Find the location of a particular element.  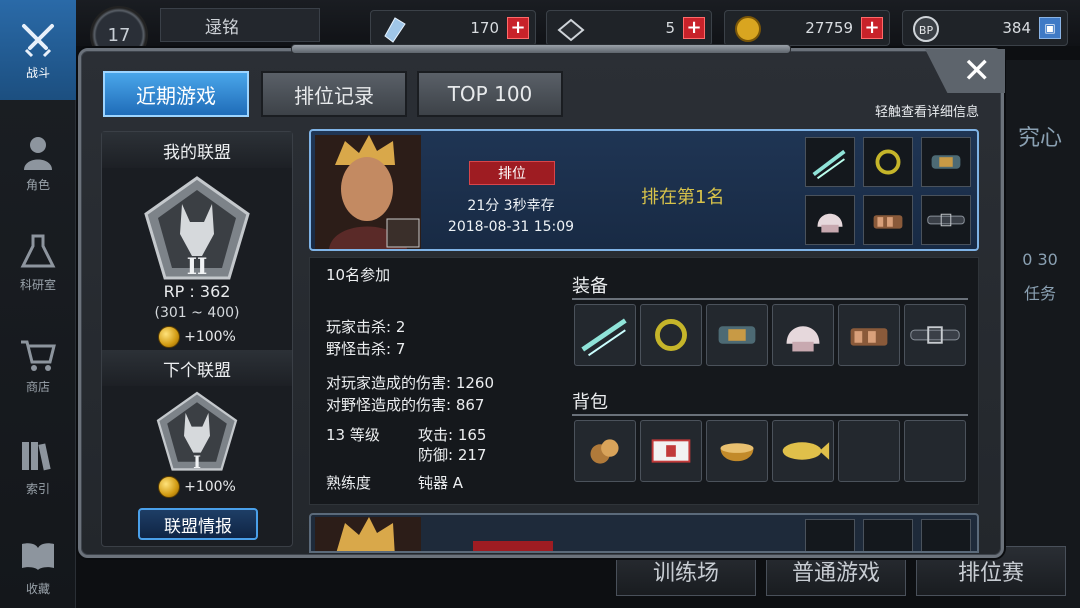

equipment-title: 装备 is located at coordinates (590, 286).